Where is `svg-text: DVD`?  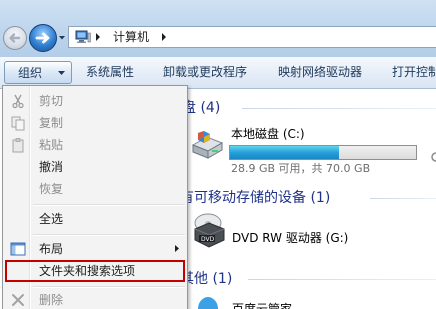 svg-text: DVD is located at coordinates (208, 239).